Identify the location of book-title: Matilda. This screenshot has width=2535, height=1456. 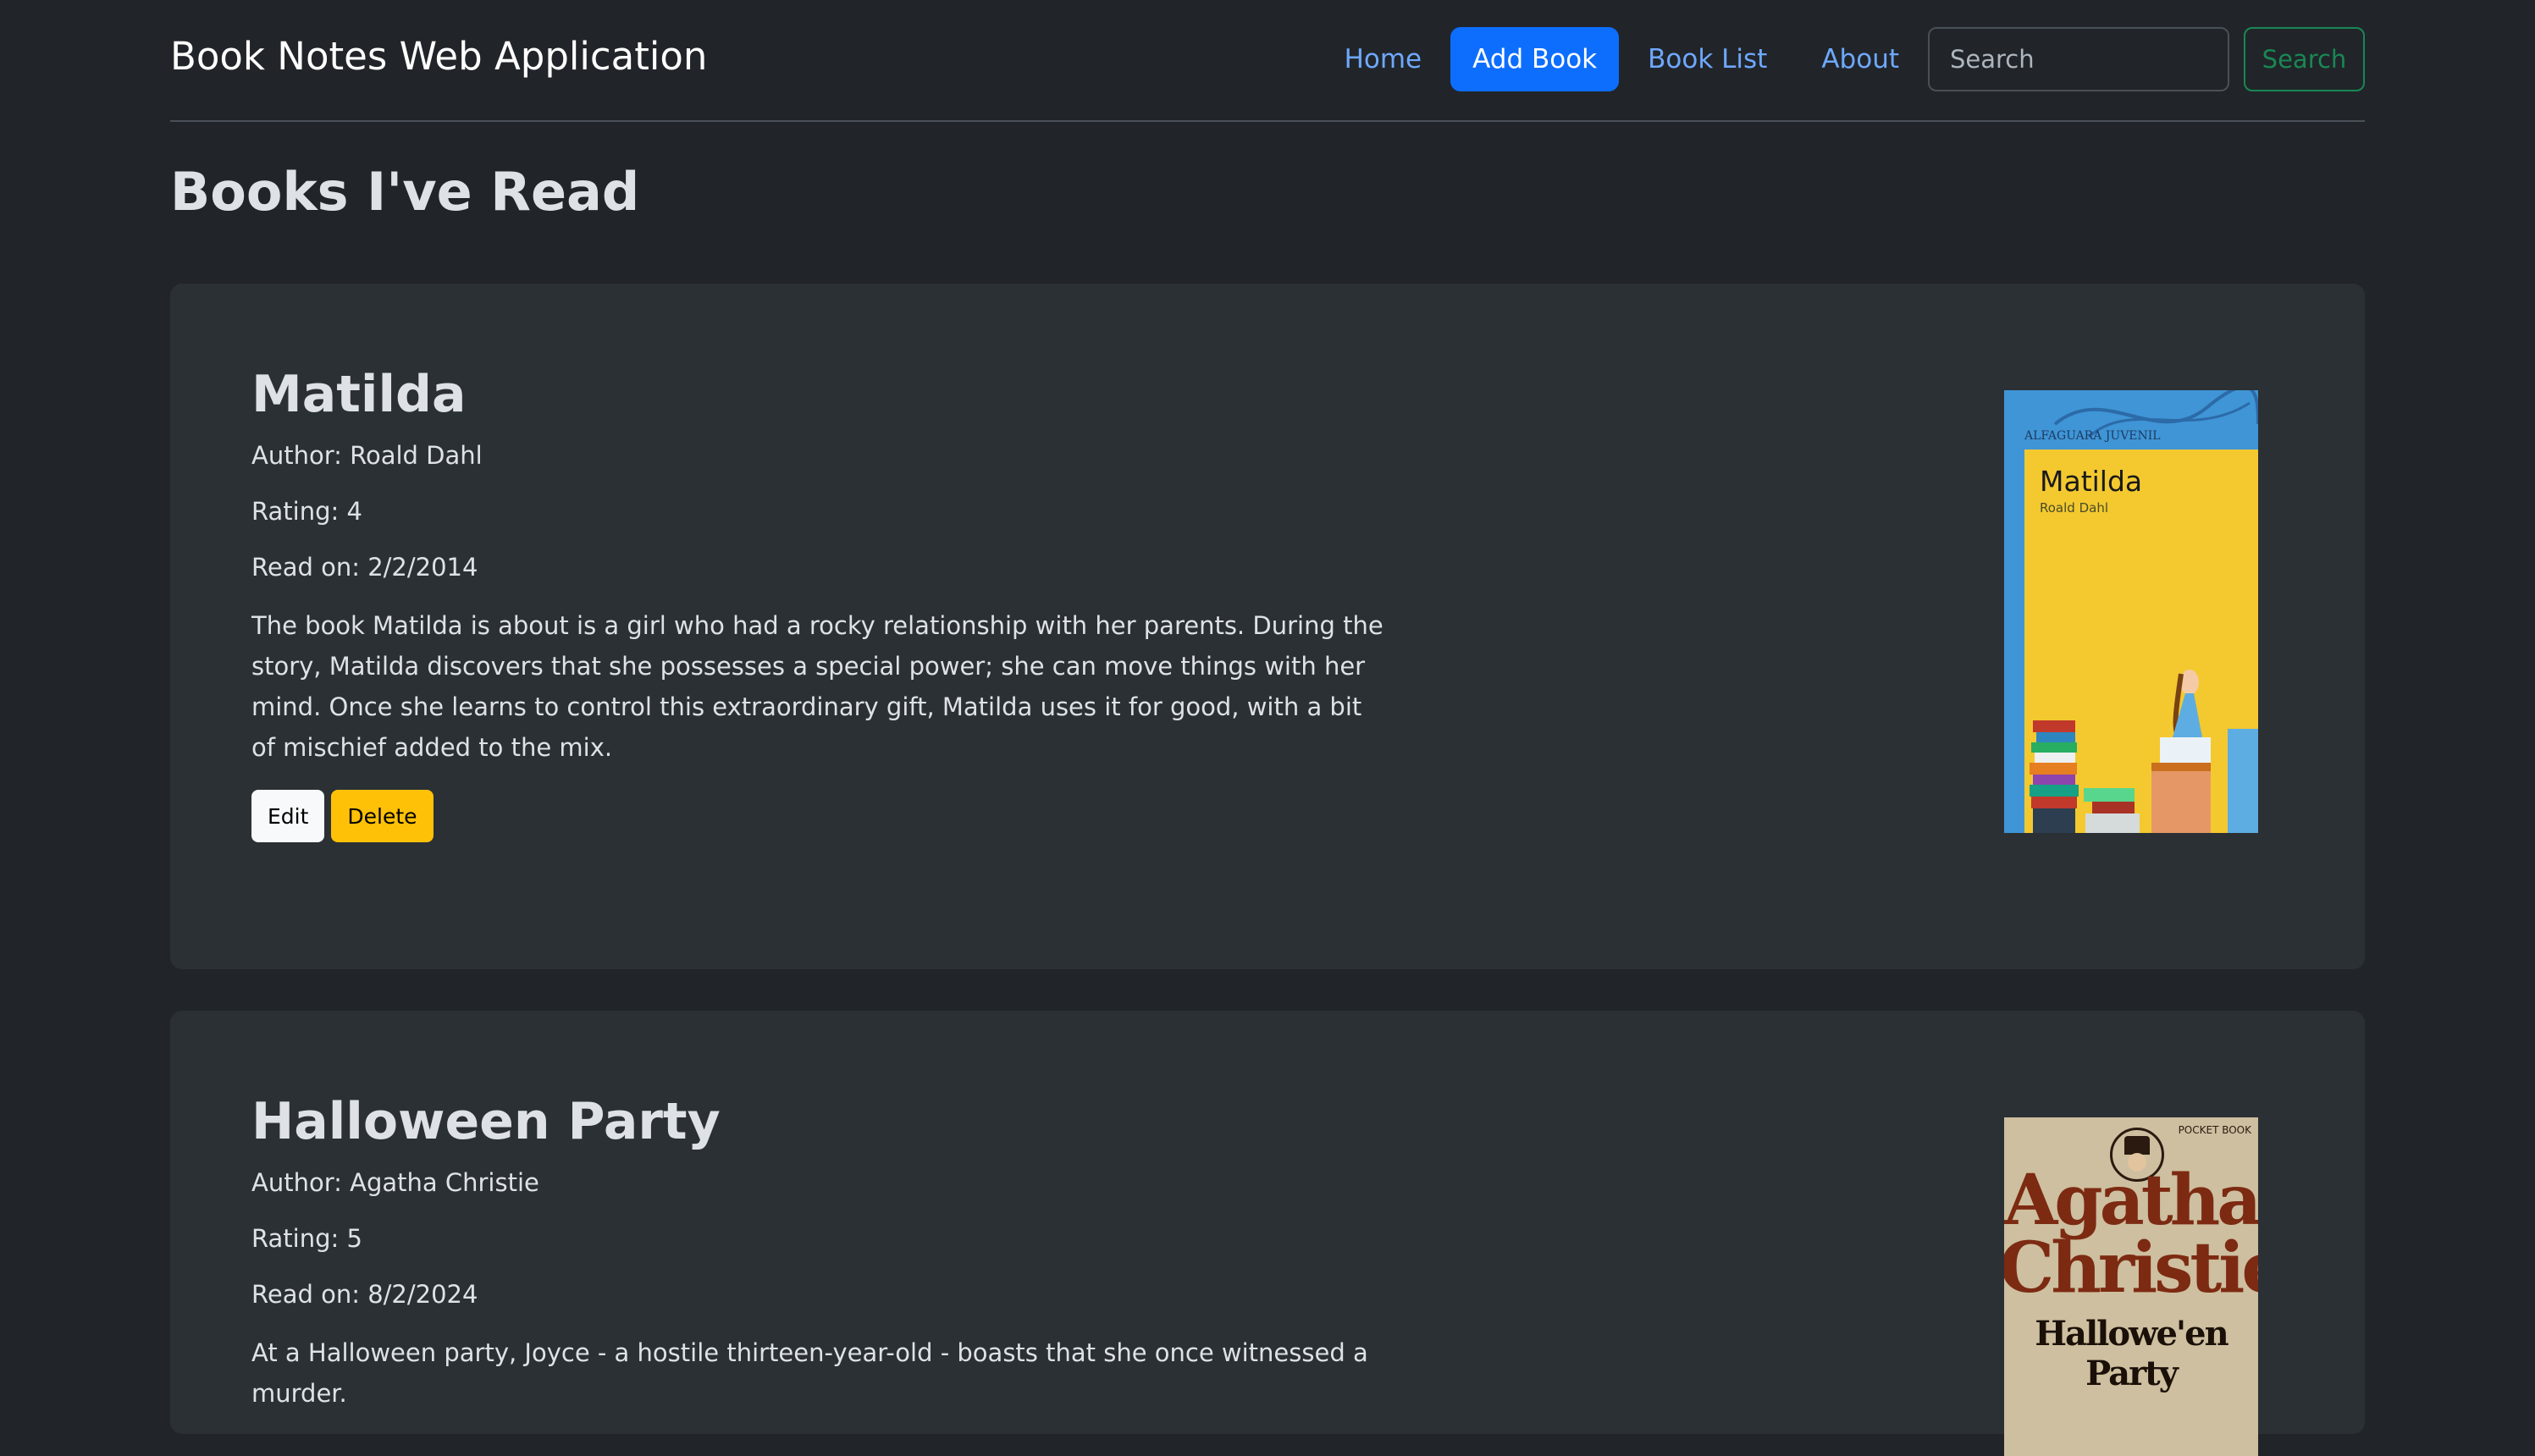
(359, 394).